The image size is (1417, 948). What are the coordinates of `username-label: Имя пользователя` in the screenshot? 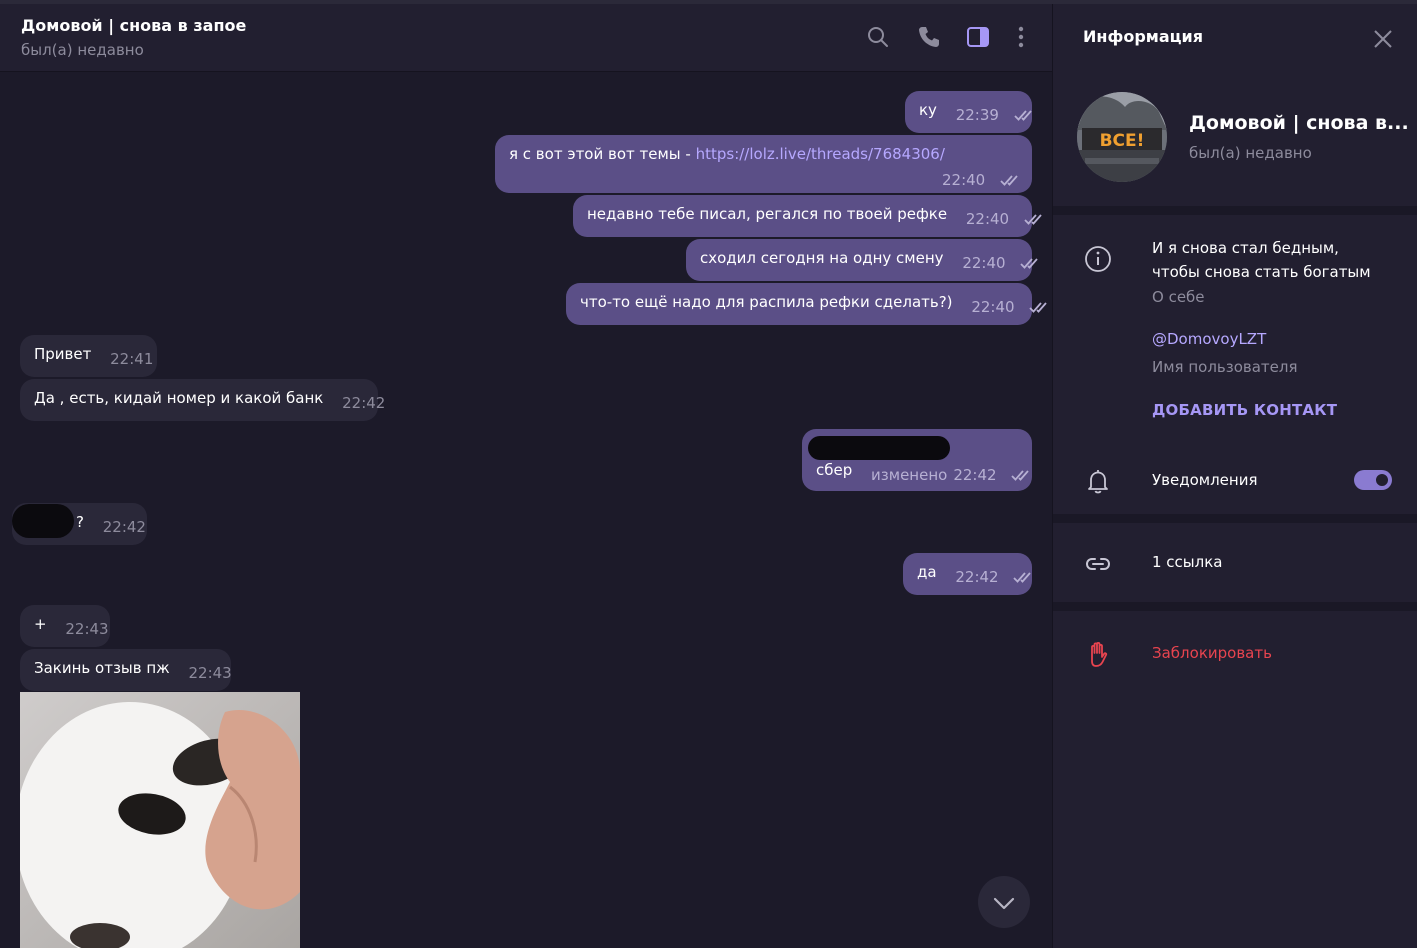 It's located at (1225, 367).